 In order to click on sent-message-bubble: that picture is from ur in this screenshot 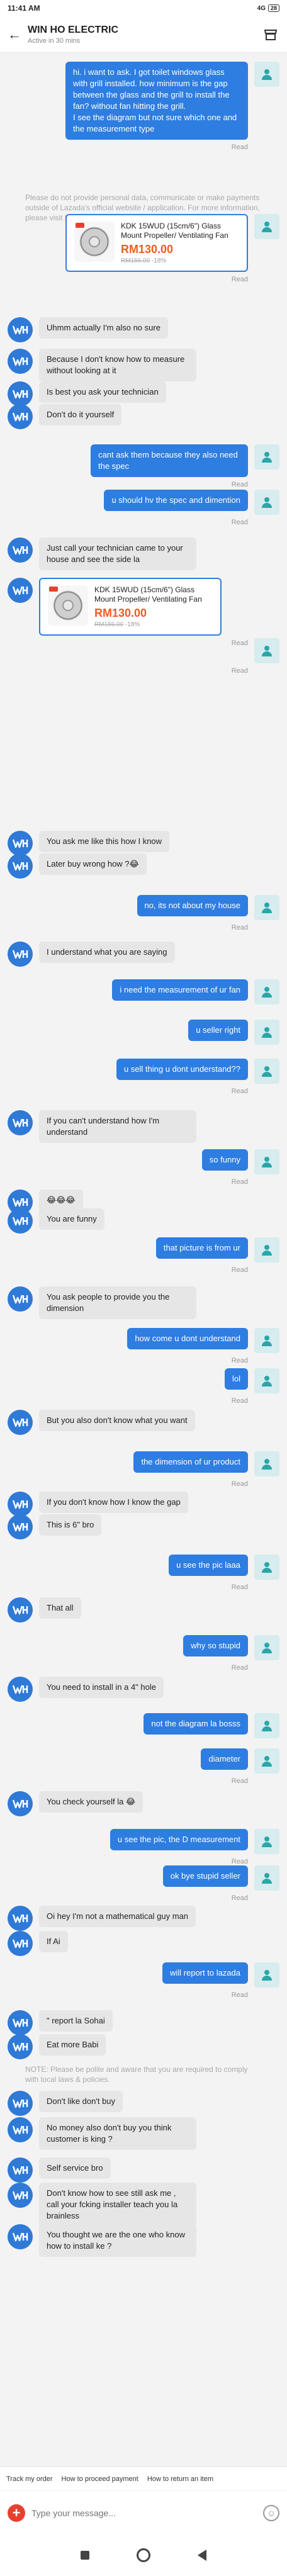, I will do `click(201, 1248)`.